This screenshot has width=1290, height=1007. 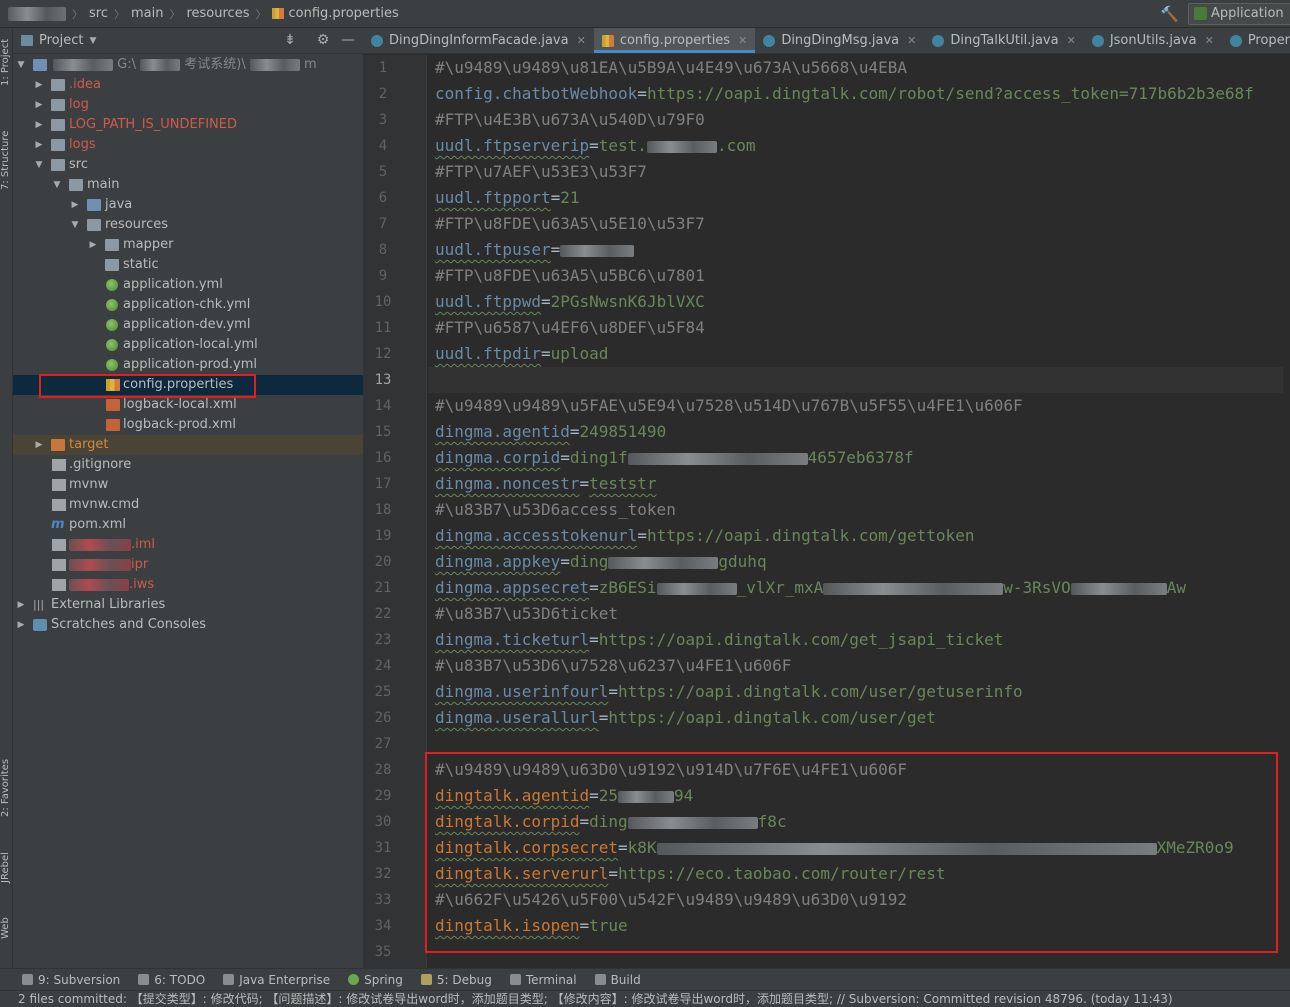 I want to click on property-value: 21, so click(x=570, y=197).